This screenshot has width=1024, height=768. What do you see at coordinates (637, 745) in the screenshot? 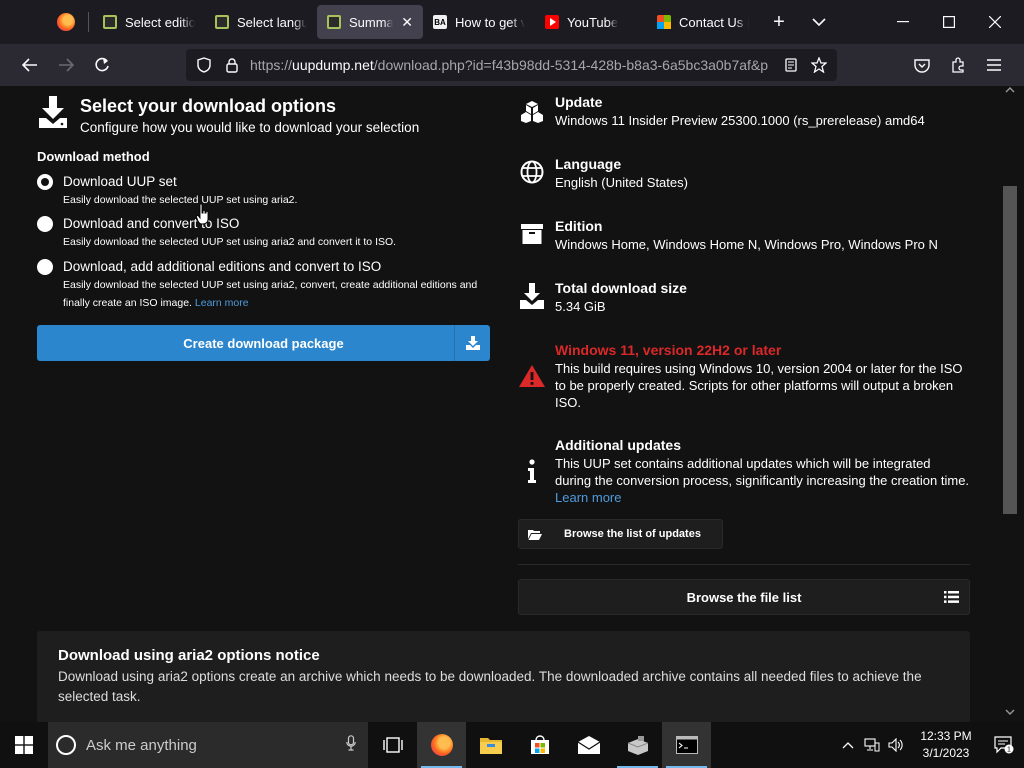
I see `taskbar-app-installer` at bounding box center [637, 745].